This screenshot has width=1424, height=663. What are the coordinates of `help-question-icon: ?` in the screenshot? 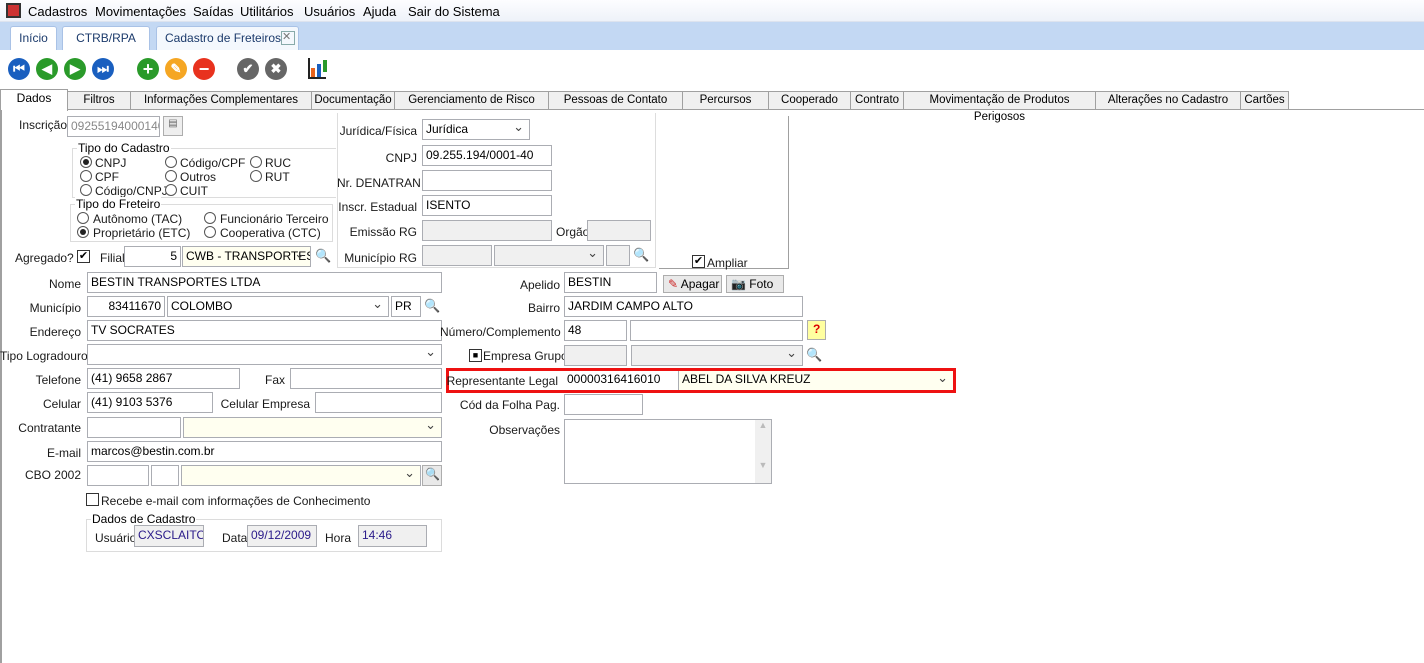 It's located at (816, 330).